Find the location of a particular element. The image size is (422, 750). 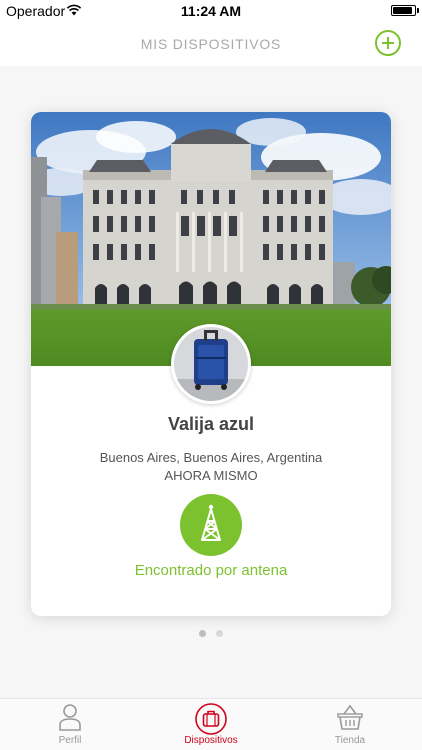

antenna-icon is located at coordinates (211, 525).